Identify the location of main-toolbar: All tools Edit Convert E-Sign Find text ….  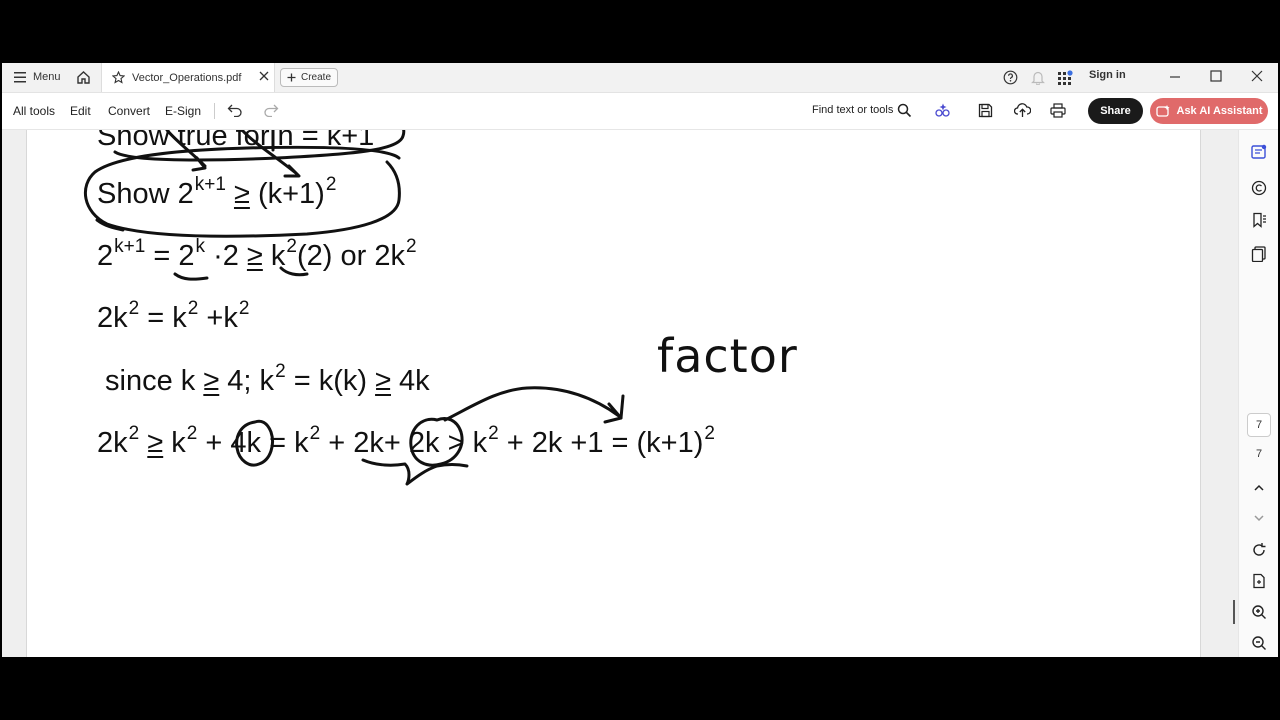
(640, 111).